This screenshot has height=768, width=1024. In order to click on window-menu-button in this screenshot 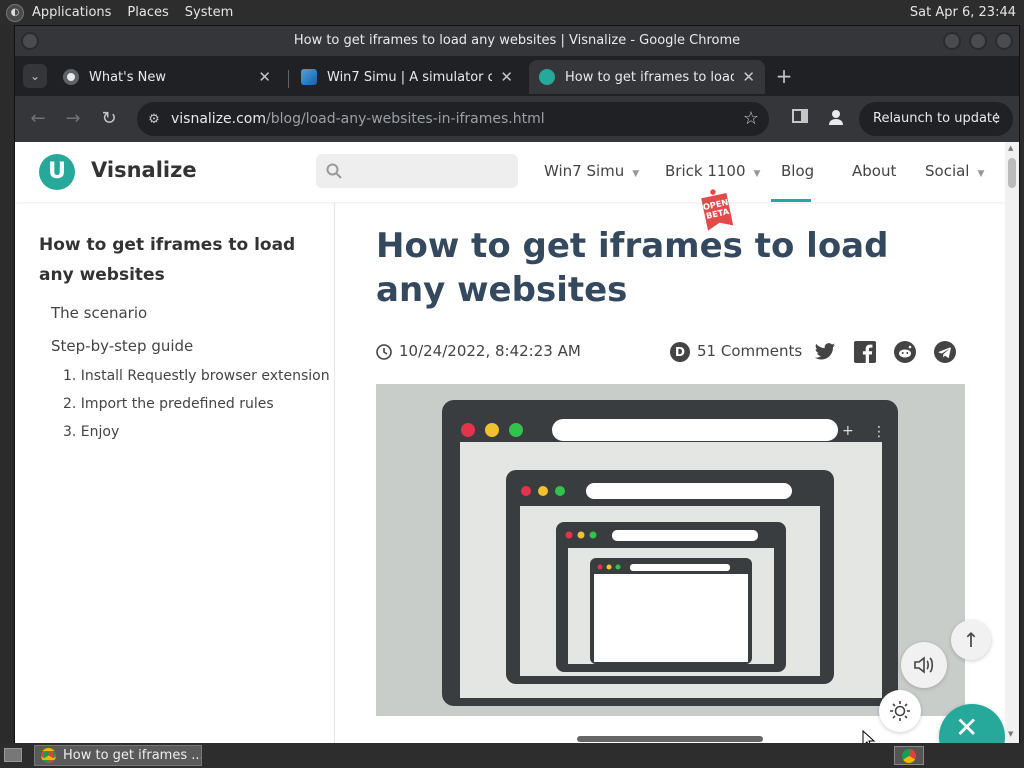, I will do `click(30, 41)`.